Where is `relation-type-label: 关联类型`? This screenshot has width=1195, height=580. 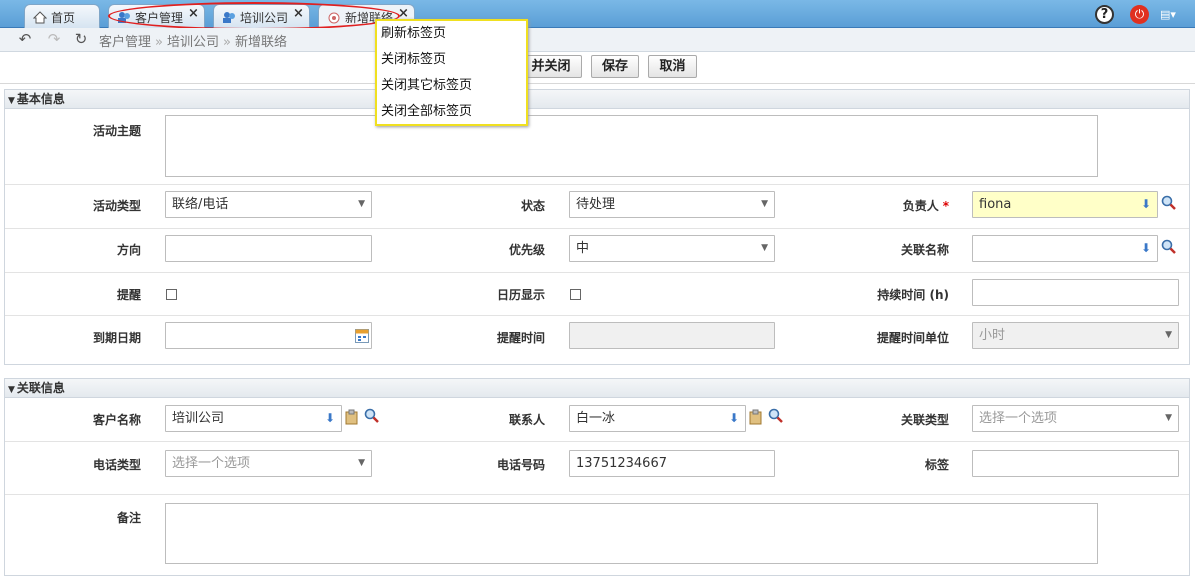
relation-type-label: 关联类型 is located at coordinates (924, 420).